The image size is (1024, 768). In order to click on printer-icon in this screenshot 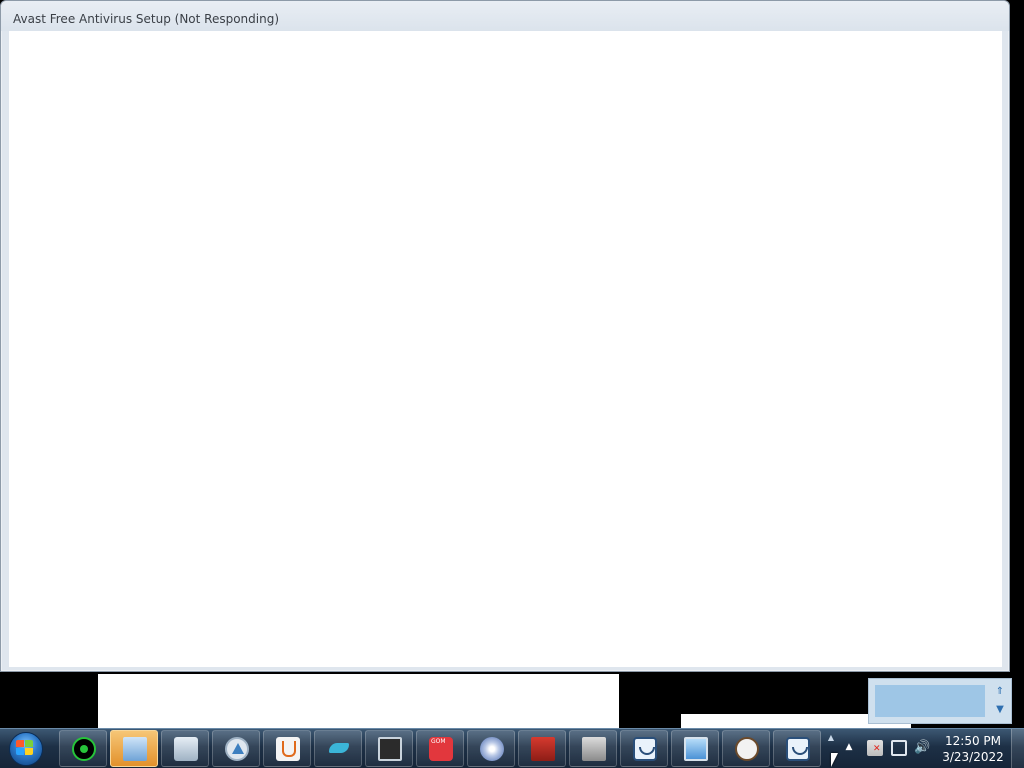, I will do `click(594, 749)`.